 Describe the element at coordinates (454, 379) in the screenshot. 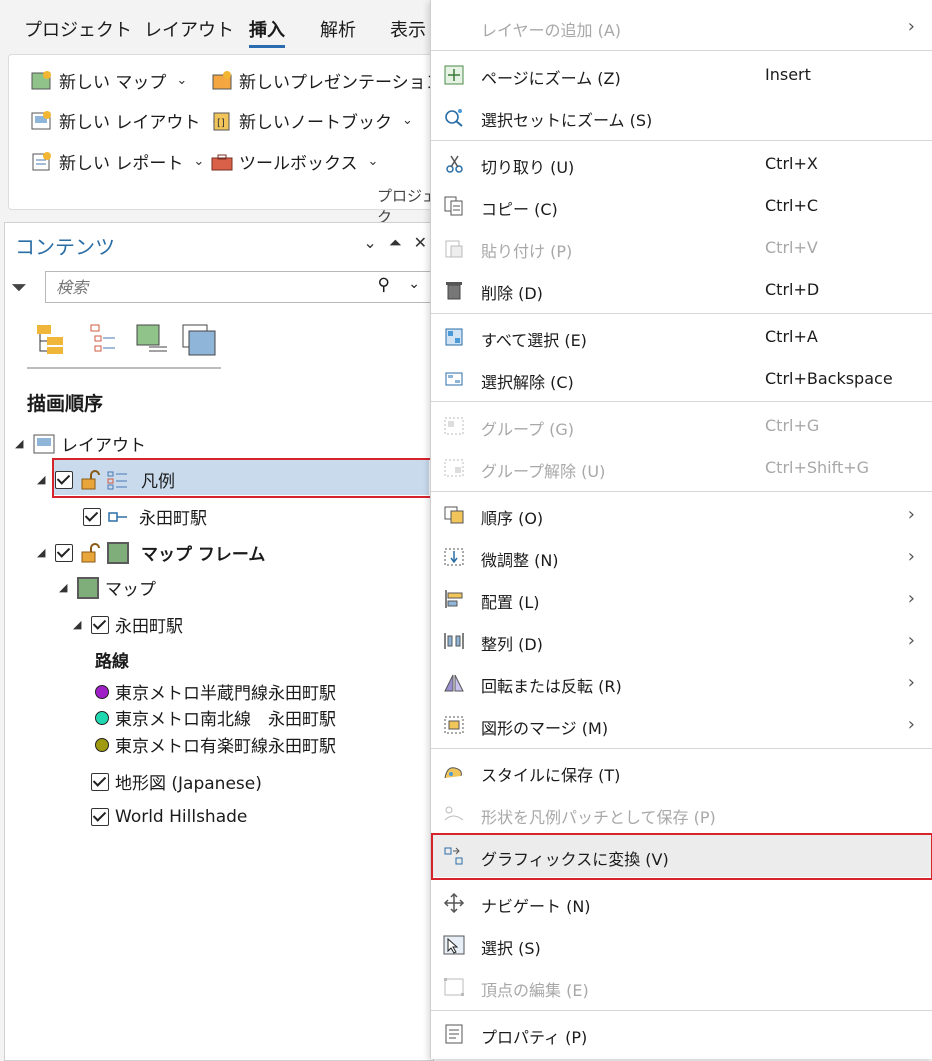

I see `clear-selection-icon` at that location.